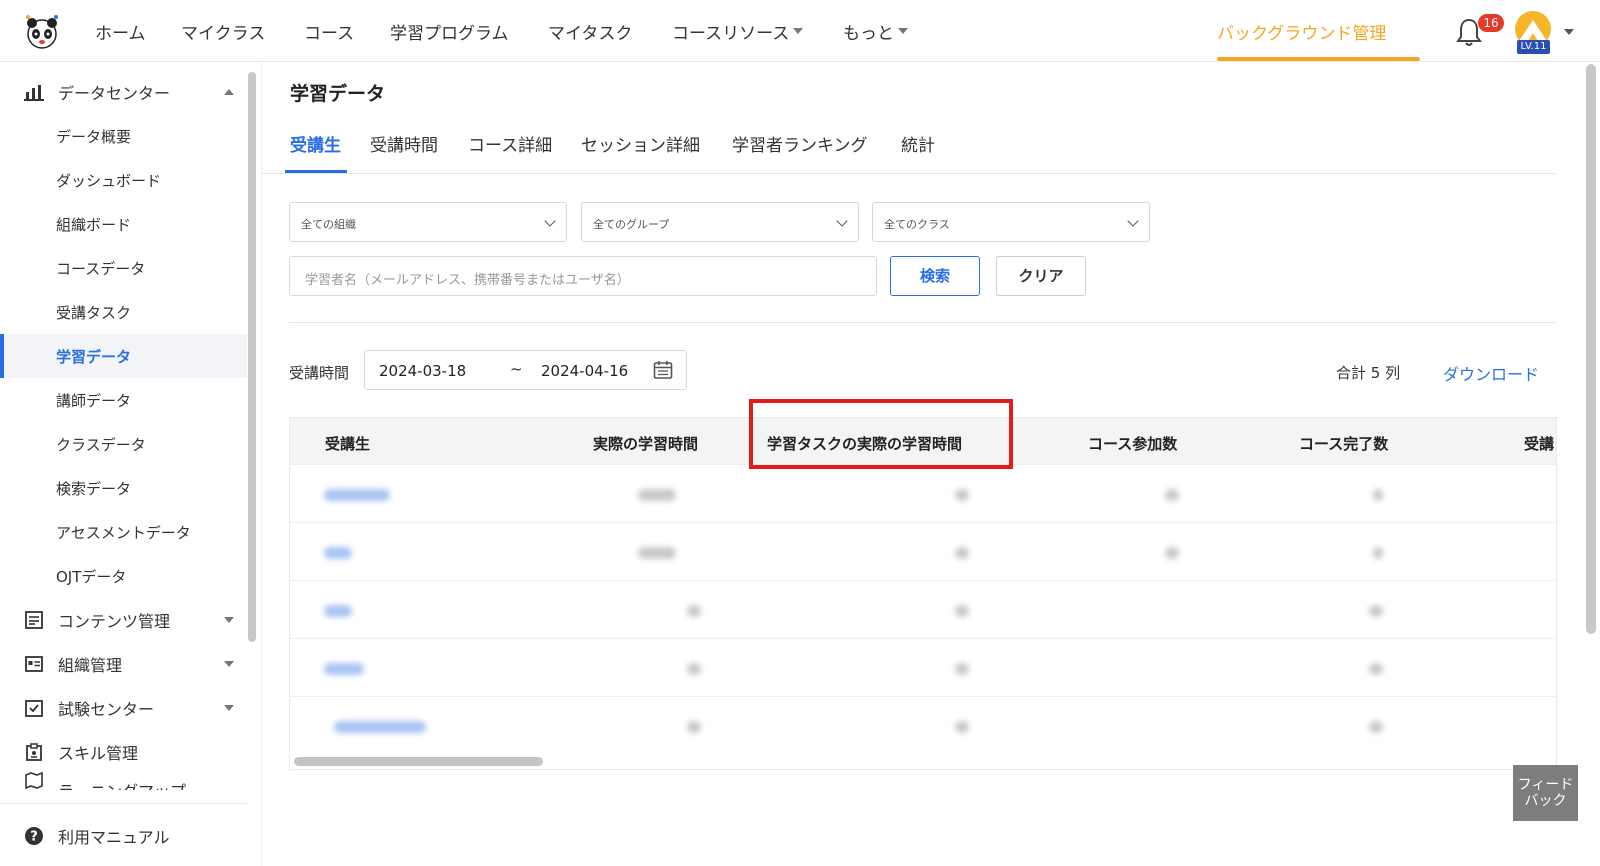 The height and width of the screenshot is (866, 1600). What do you see at coordinates (129, 780) in the screenshot?
I see `sidebar-group-learning-map: ラーニングマップ` at bounding box center [129, 780].